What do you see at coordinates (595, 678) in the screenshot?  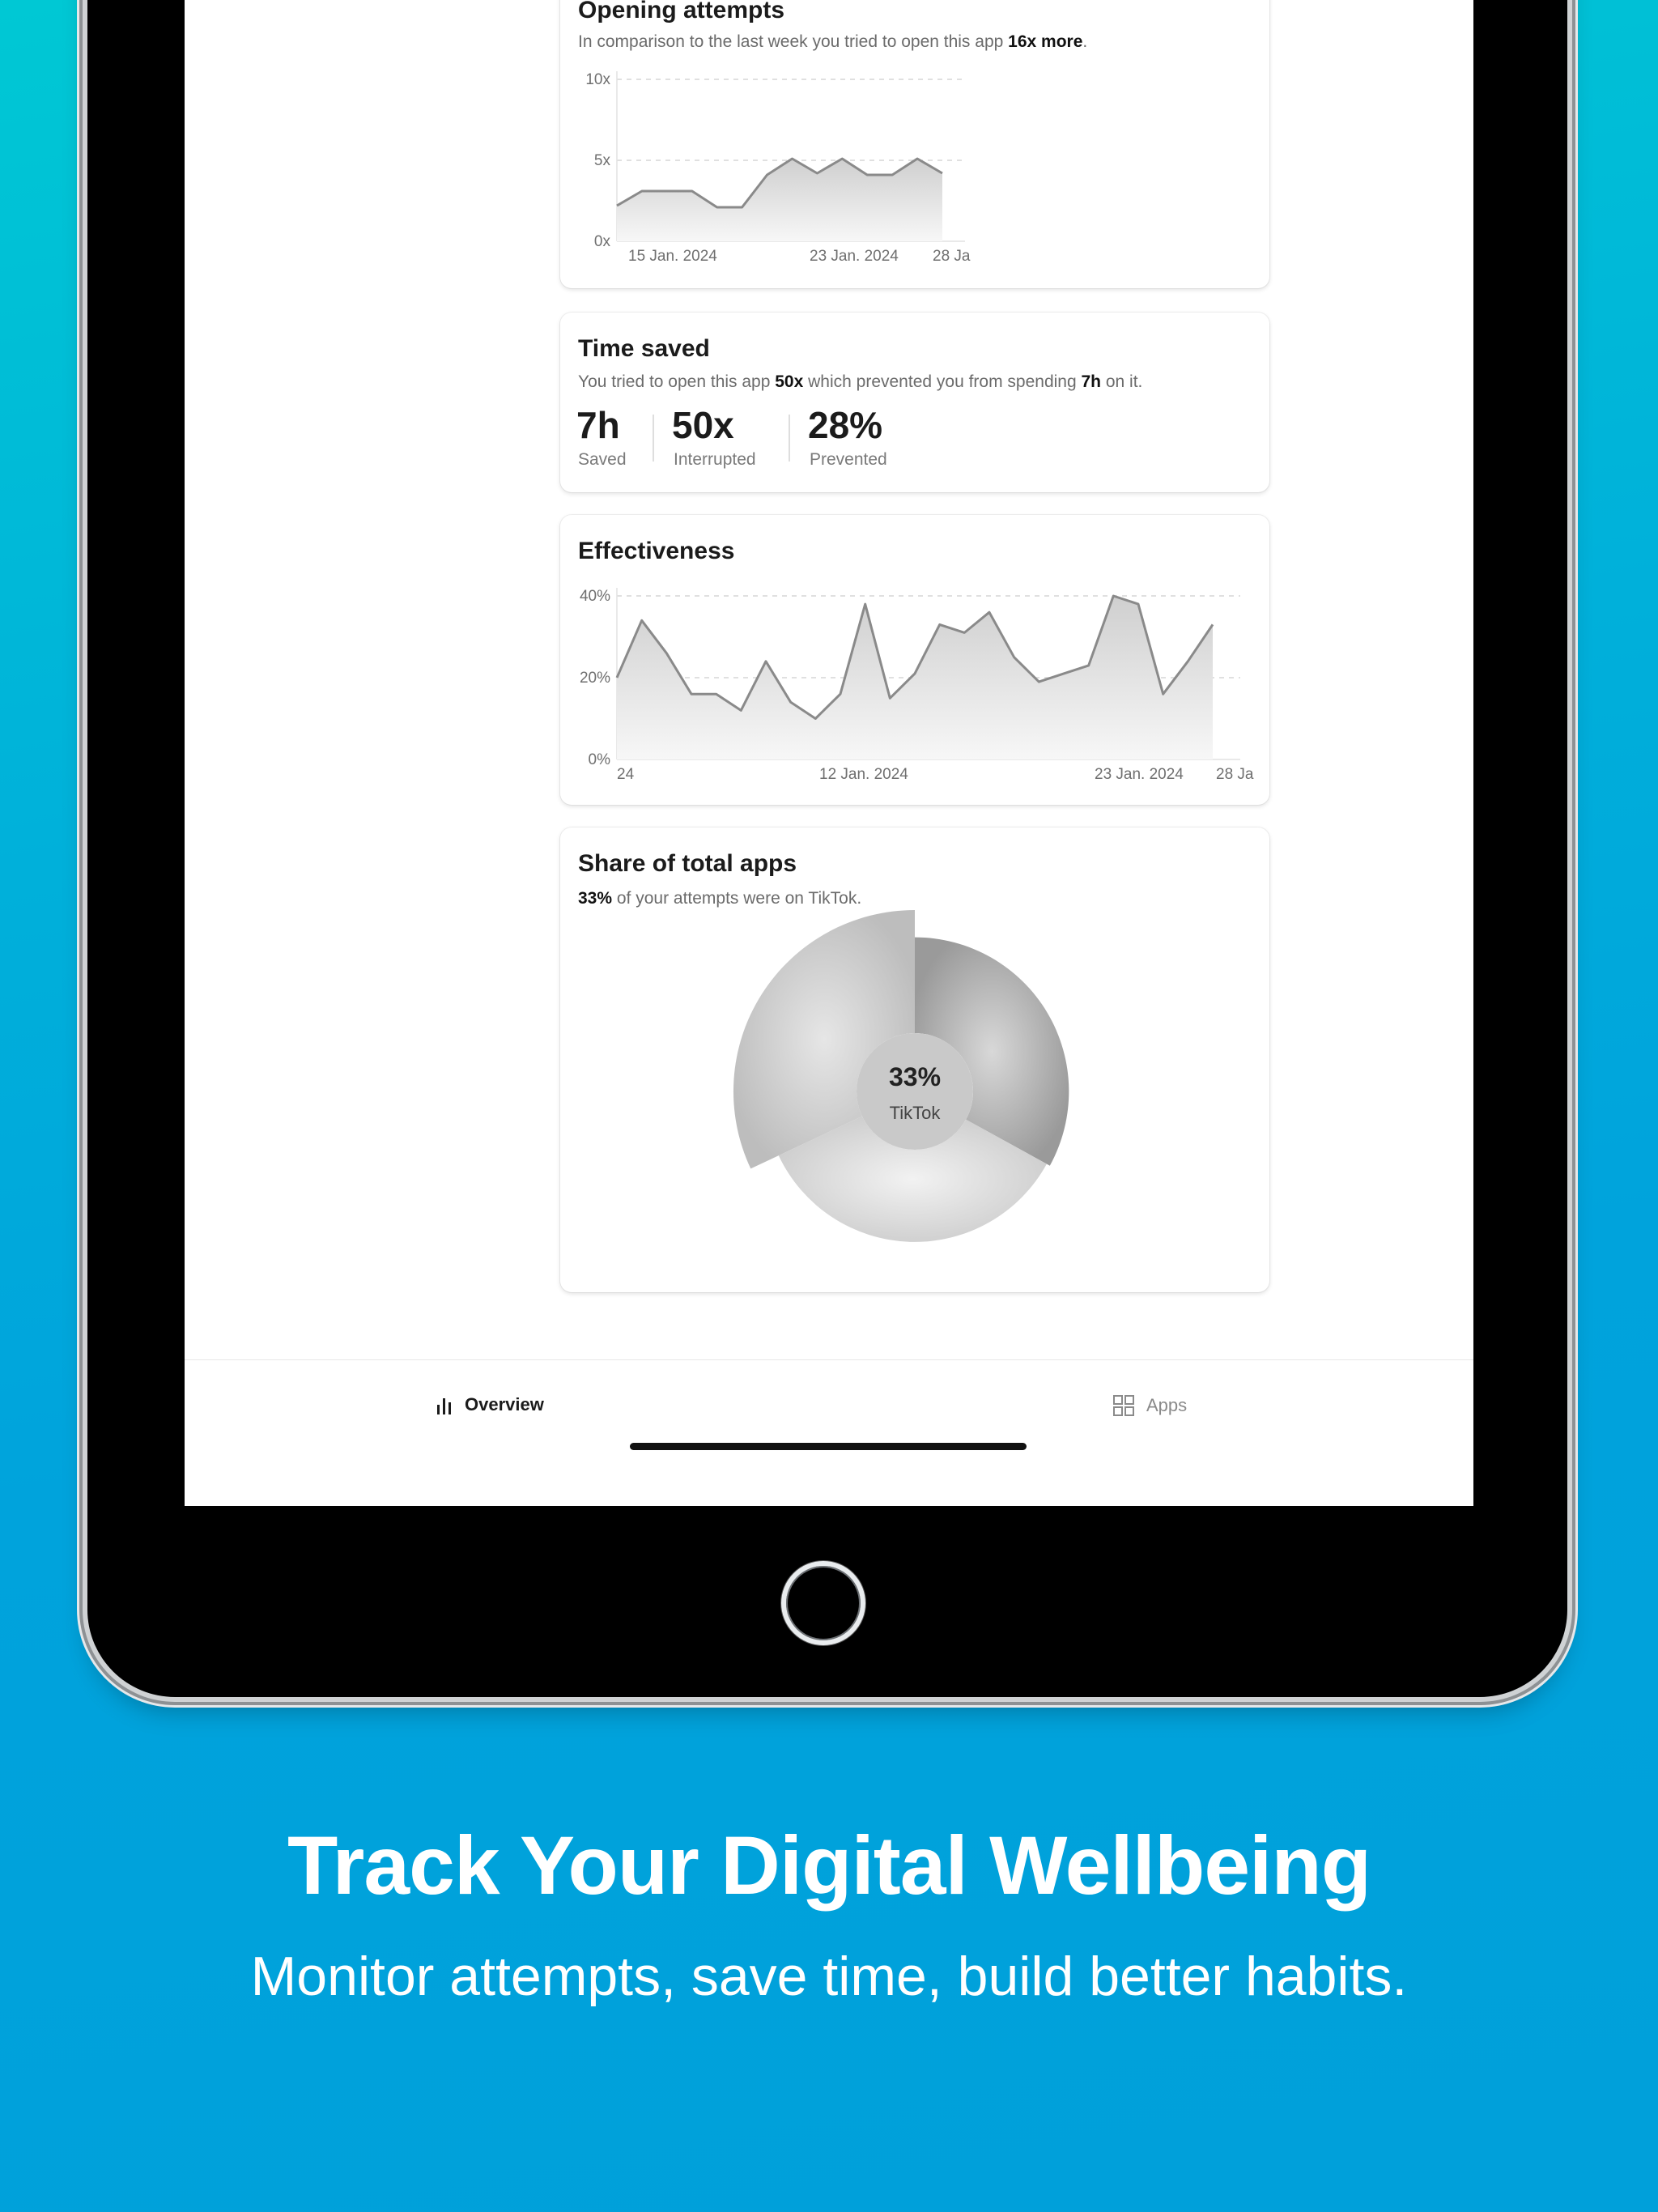 I see `y-tick-label: 20%` at bounding box center [595, 678].